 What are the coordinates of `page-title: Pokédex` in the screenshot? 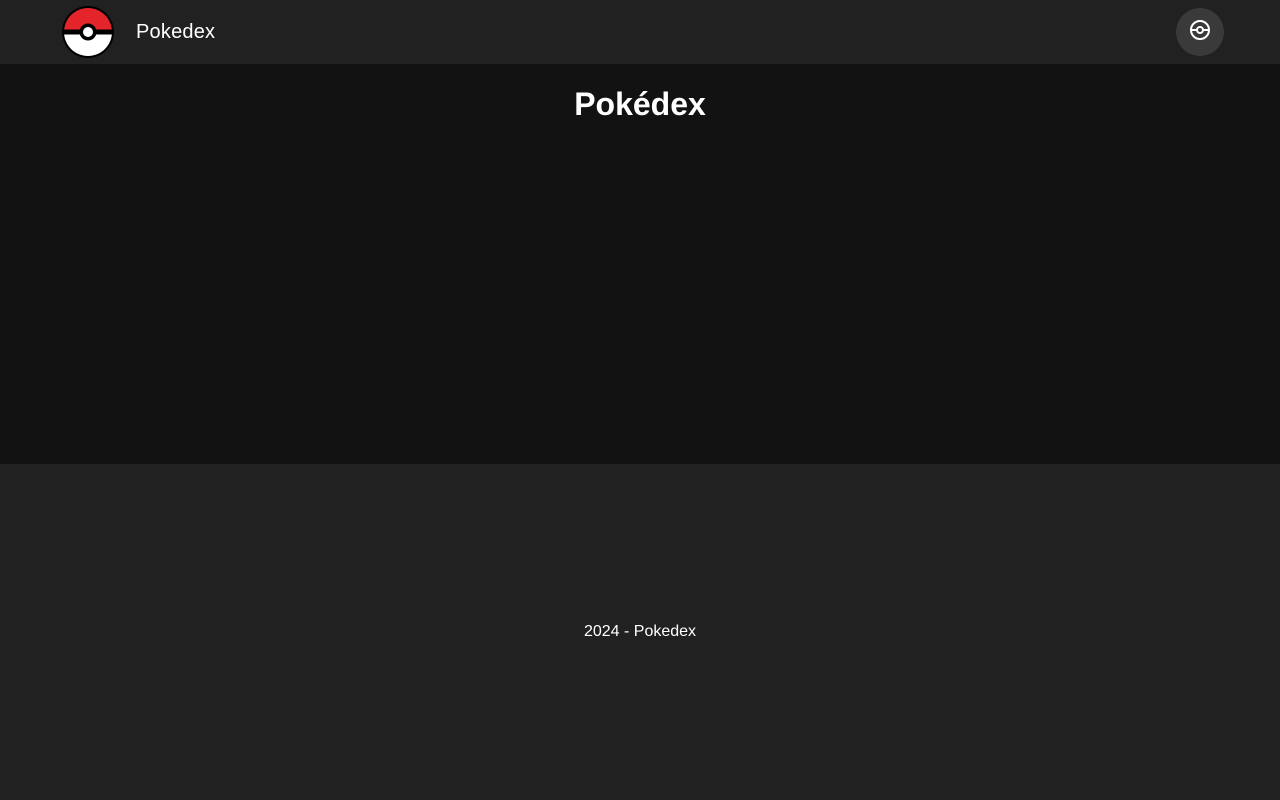 It's located at (640, 104).